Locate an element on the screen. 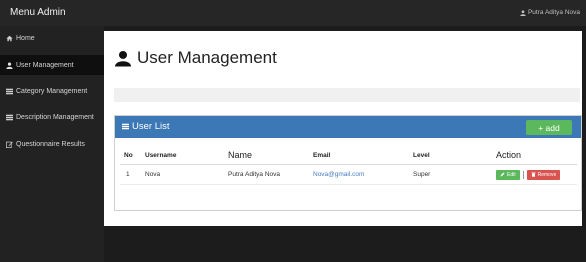  sidebar-item-label: Category Management is located at coordinates (52, 91).